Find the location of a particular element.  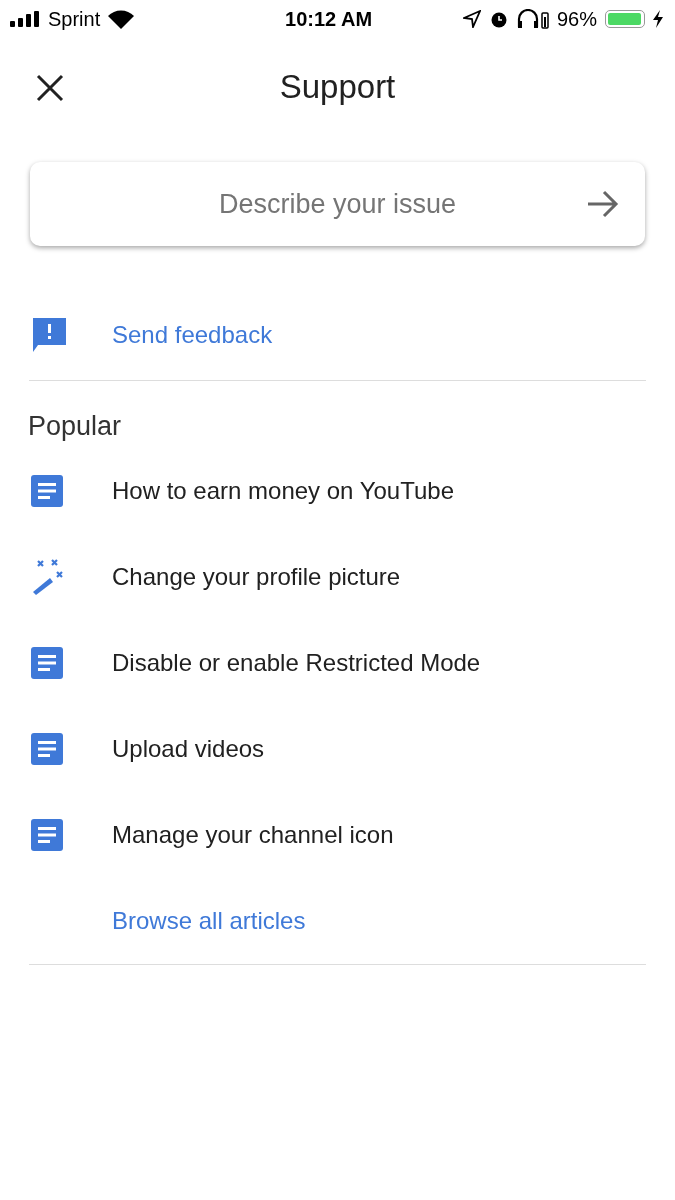

wifi-icon is located at coordinates (121, 19).